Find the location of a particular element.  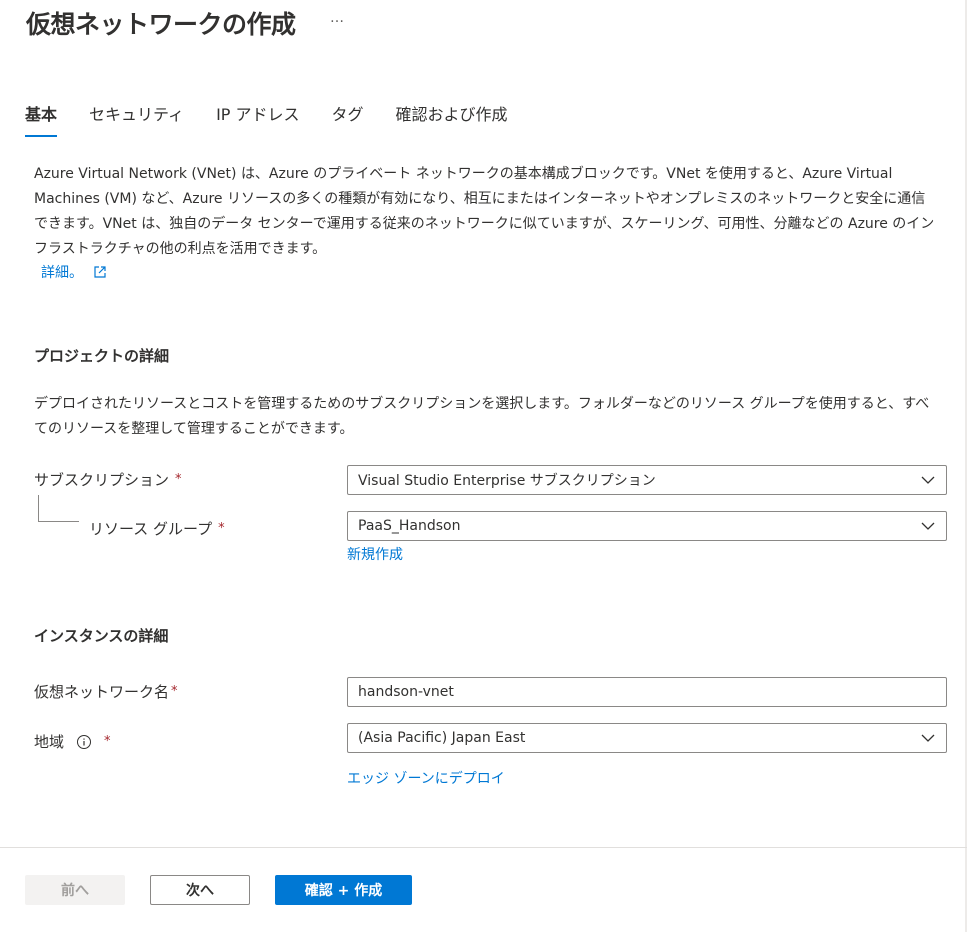

tab-security: セキュリティ is located at coordinates (136, 120).